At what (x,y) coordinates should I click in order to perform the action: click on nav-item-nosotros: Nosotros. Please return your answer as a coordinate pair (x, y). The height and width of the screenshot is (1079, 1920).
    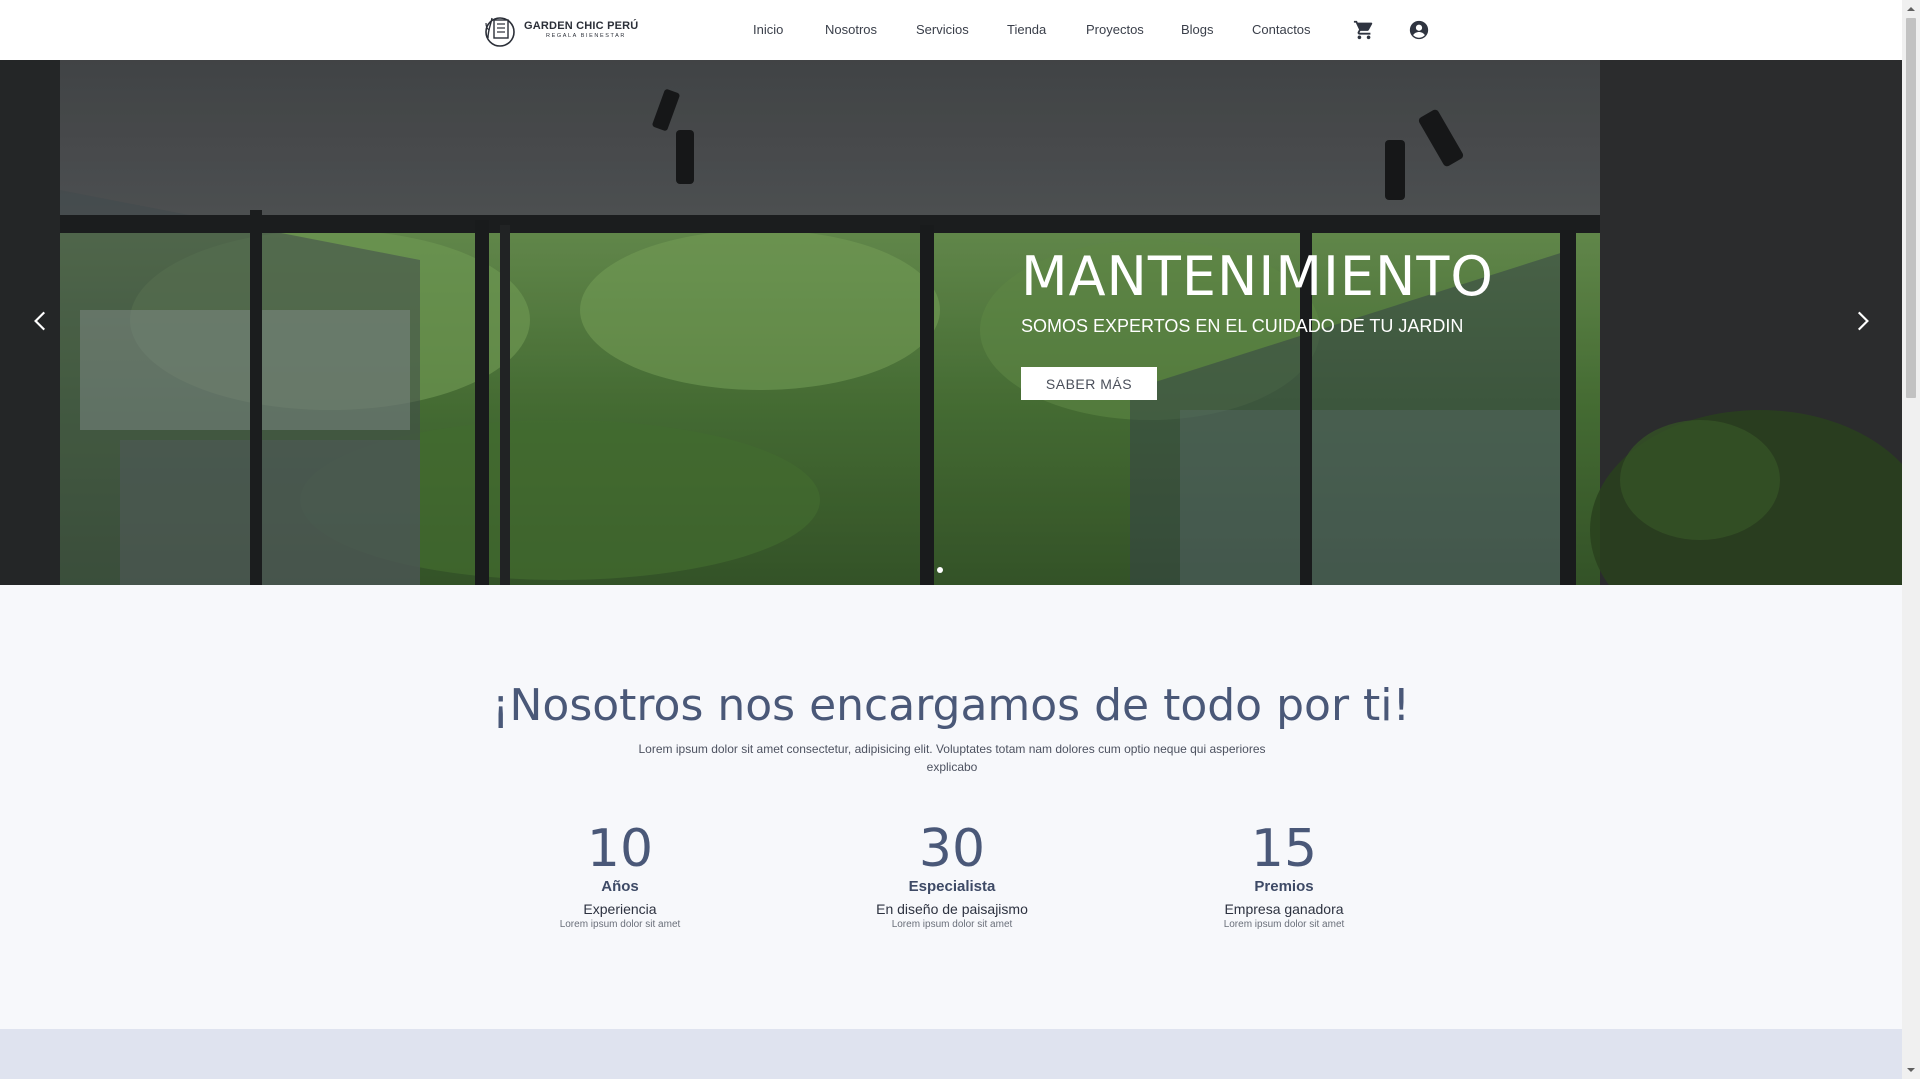
    Looking at the image, I should click on (851, 29).